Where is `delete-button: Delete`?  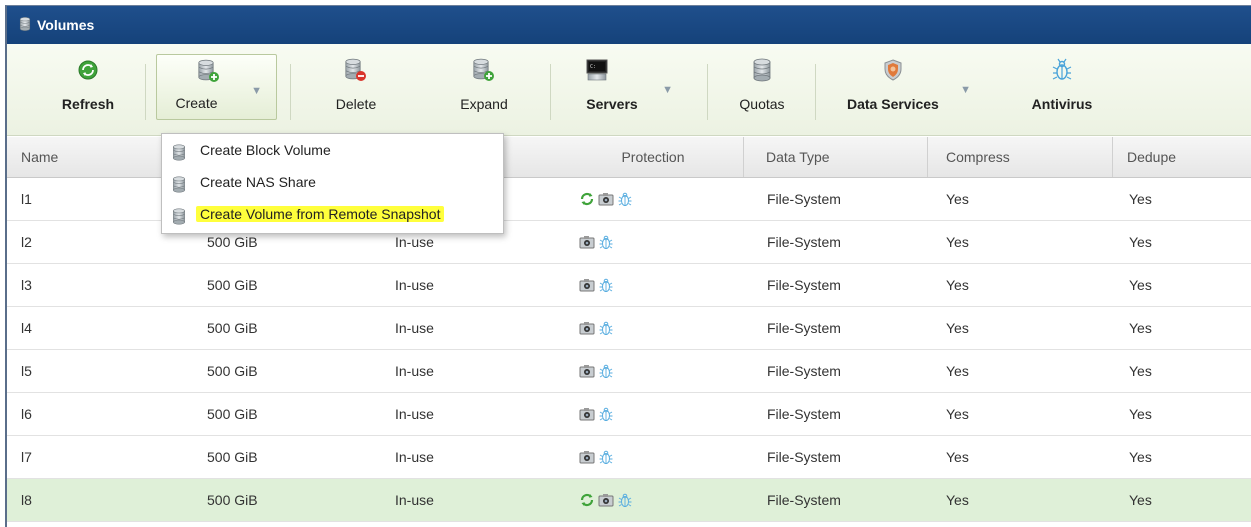
delete-button: Delete is located at coordinates (356, 87).